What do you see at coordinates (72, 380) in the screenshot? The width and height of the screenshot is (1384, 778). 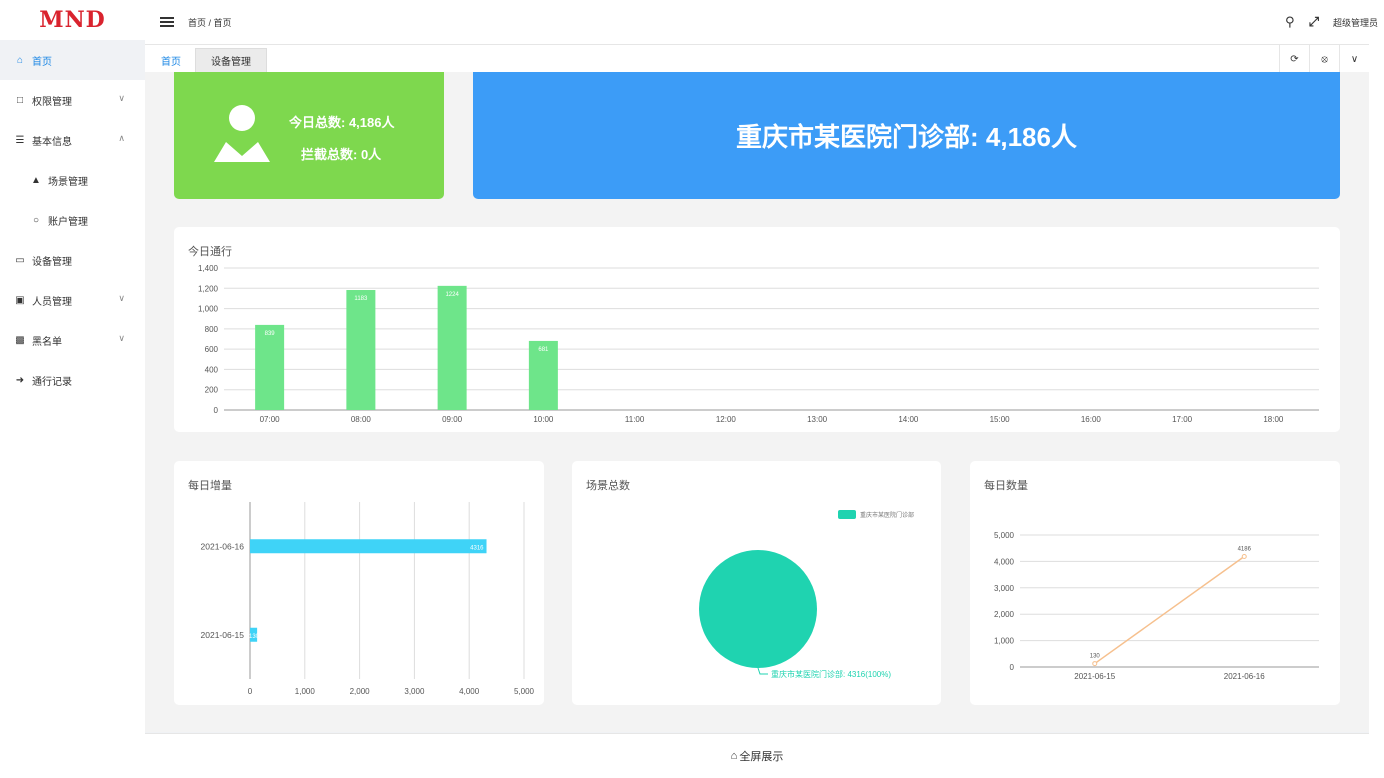 I see `sidebar-item-access-records: ➜ 通行记录` at bounding box center [72, 380].